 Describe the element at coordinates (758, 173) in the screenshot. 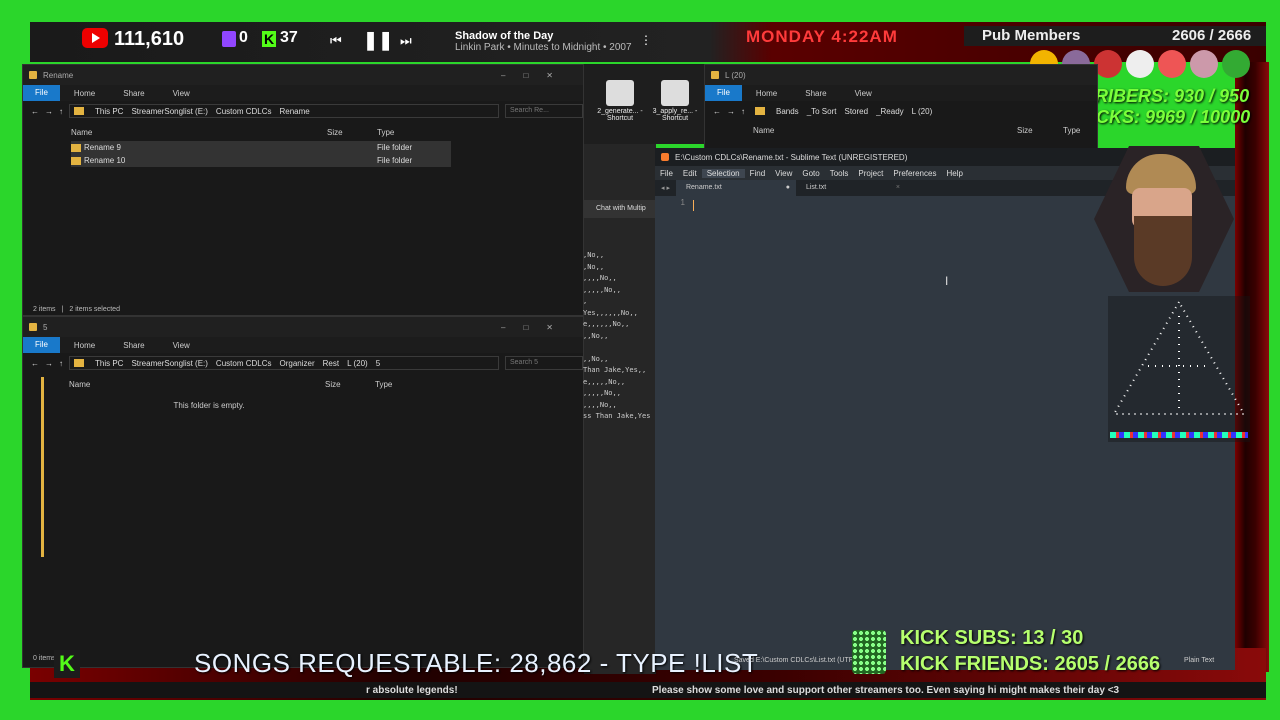

I see `menu-find: Find` at that location.